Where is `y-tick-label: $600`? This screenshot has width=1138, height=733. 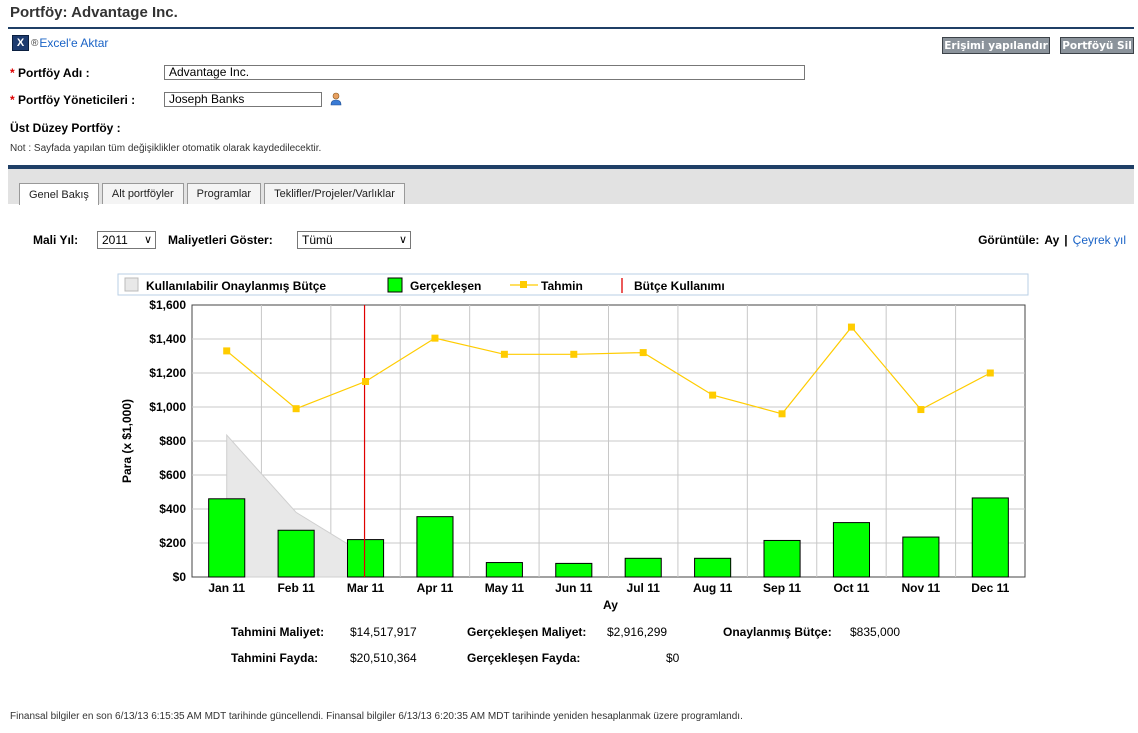
y-tick-label: $600 is located at coordinates (172, 475).